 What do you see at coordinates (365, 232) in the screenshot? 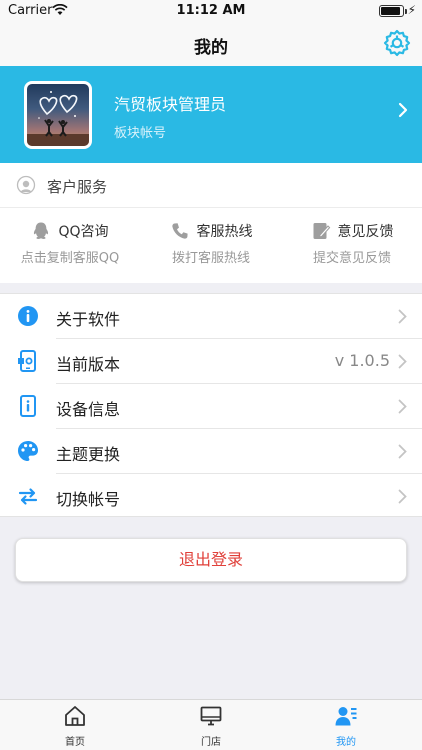
I see `feedback-label: 意见反馈` at bounding box center [365, 232].